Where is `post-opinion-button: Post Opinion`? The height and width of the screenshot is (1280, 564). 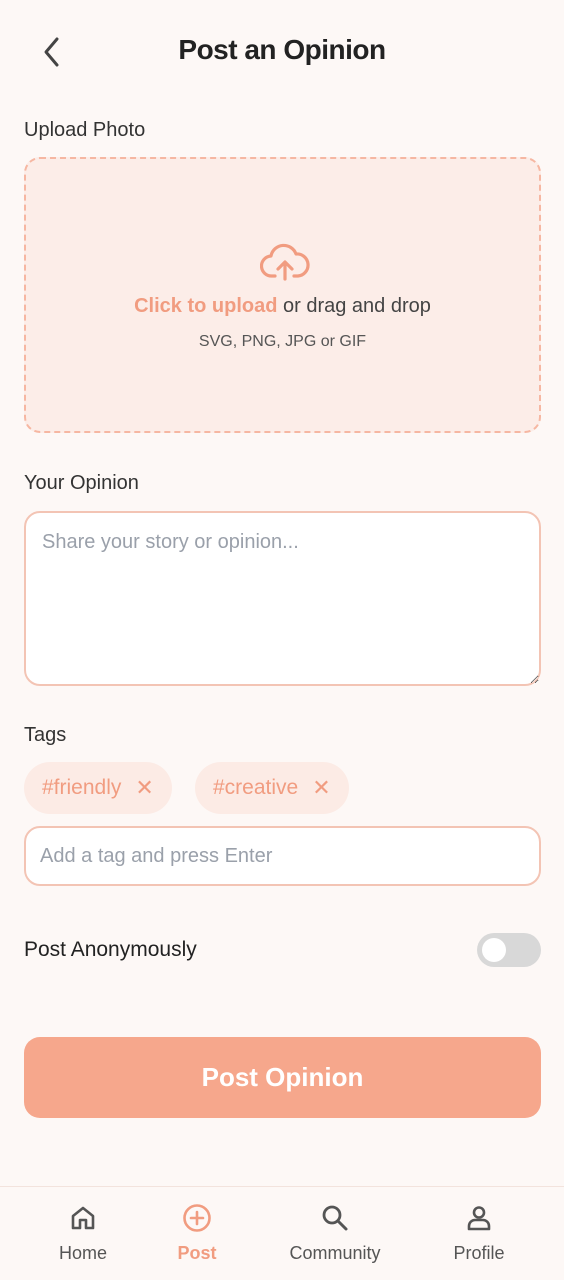 post-opinion-button: Post Opinion is located at coordinates (282, 1077).